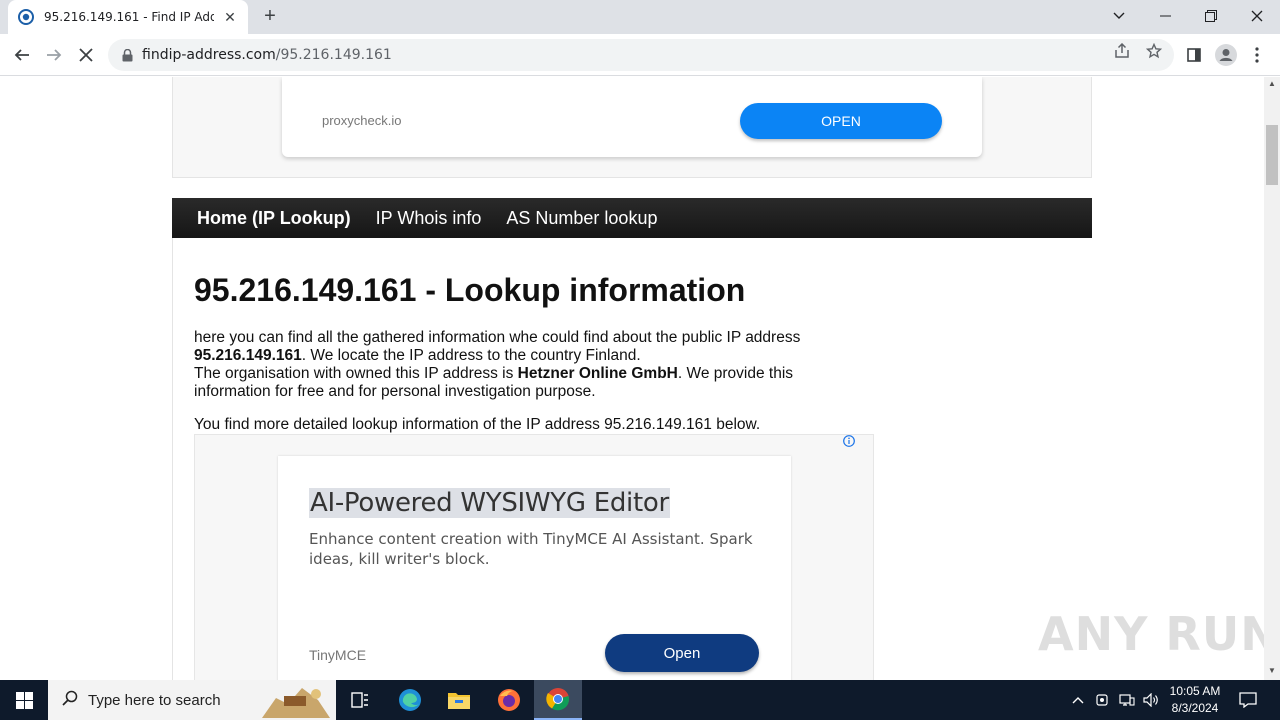 This screenshot has height=723, width=1280. What do you see at coordinates (1165, 16) in the screenshot?
I see `minimize-button` at bounding box center [1165, 16].